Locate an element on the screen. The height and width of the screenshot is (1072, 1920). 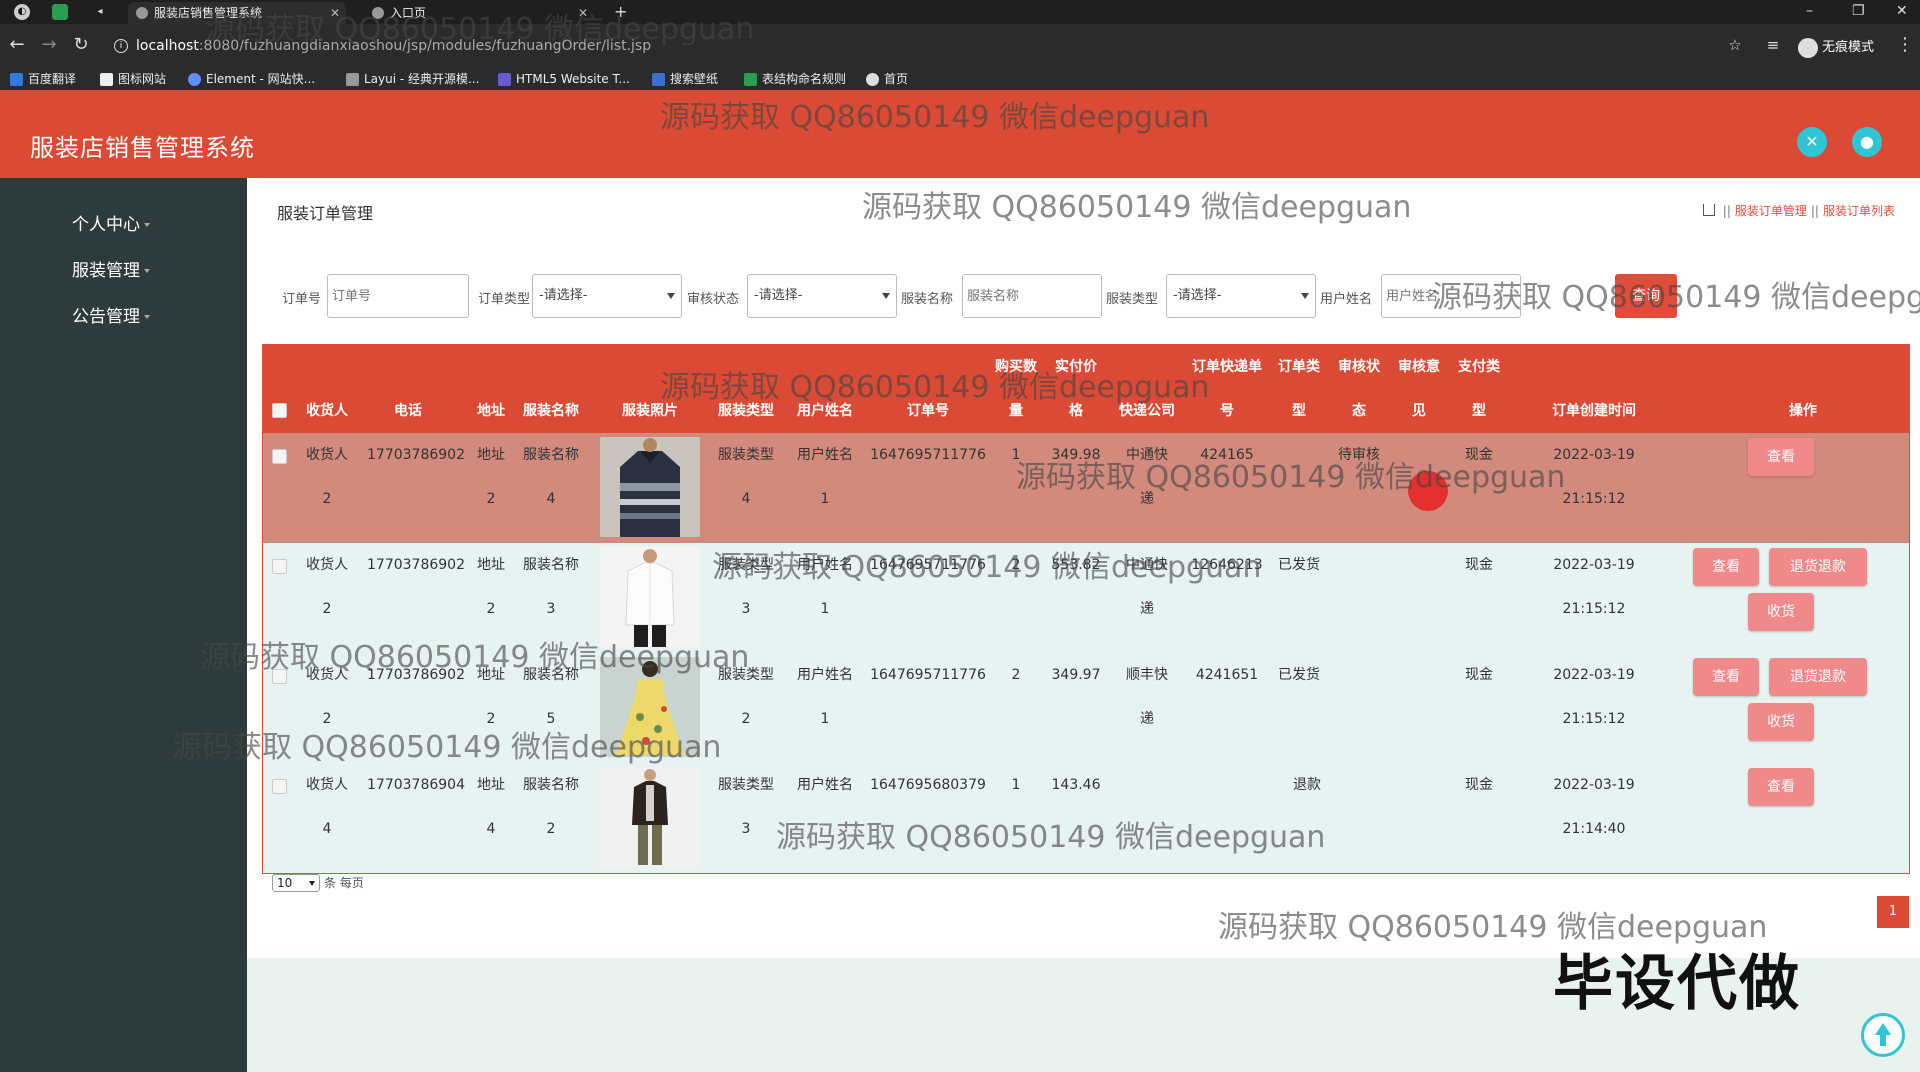
back-to-top-icon is located at coordinates (1883, 1035).